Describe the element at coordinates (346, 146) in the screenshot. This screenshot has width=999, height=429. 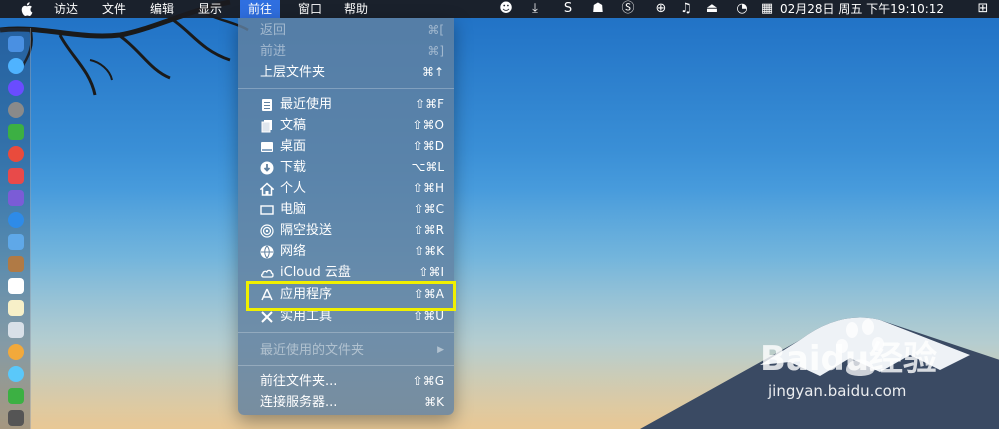
I see `menu-item-desktop: 桌面 ⇧⌘D` at that location.